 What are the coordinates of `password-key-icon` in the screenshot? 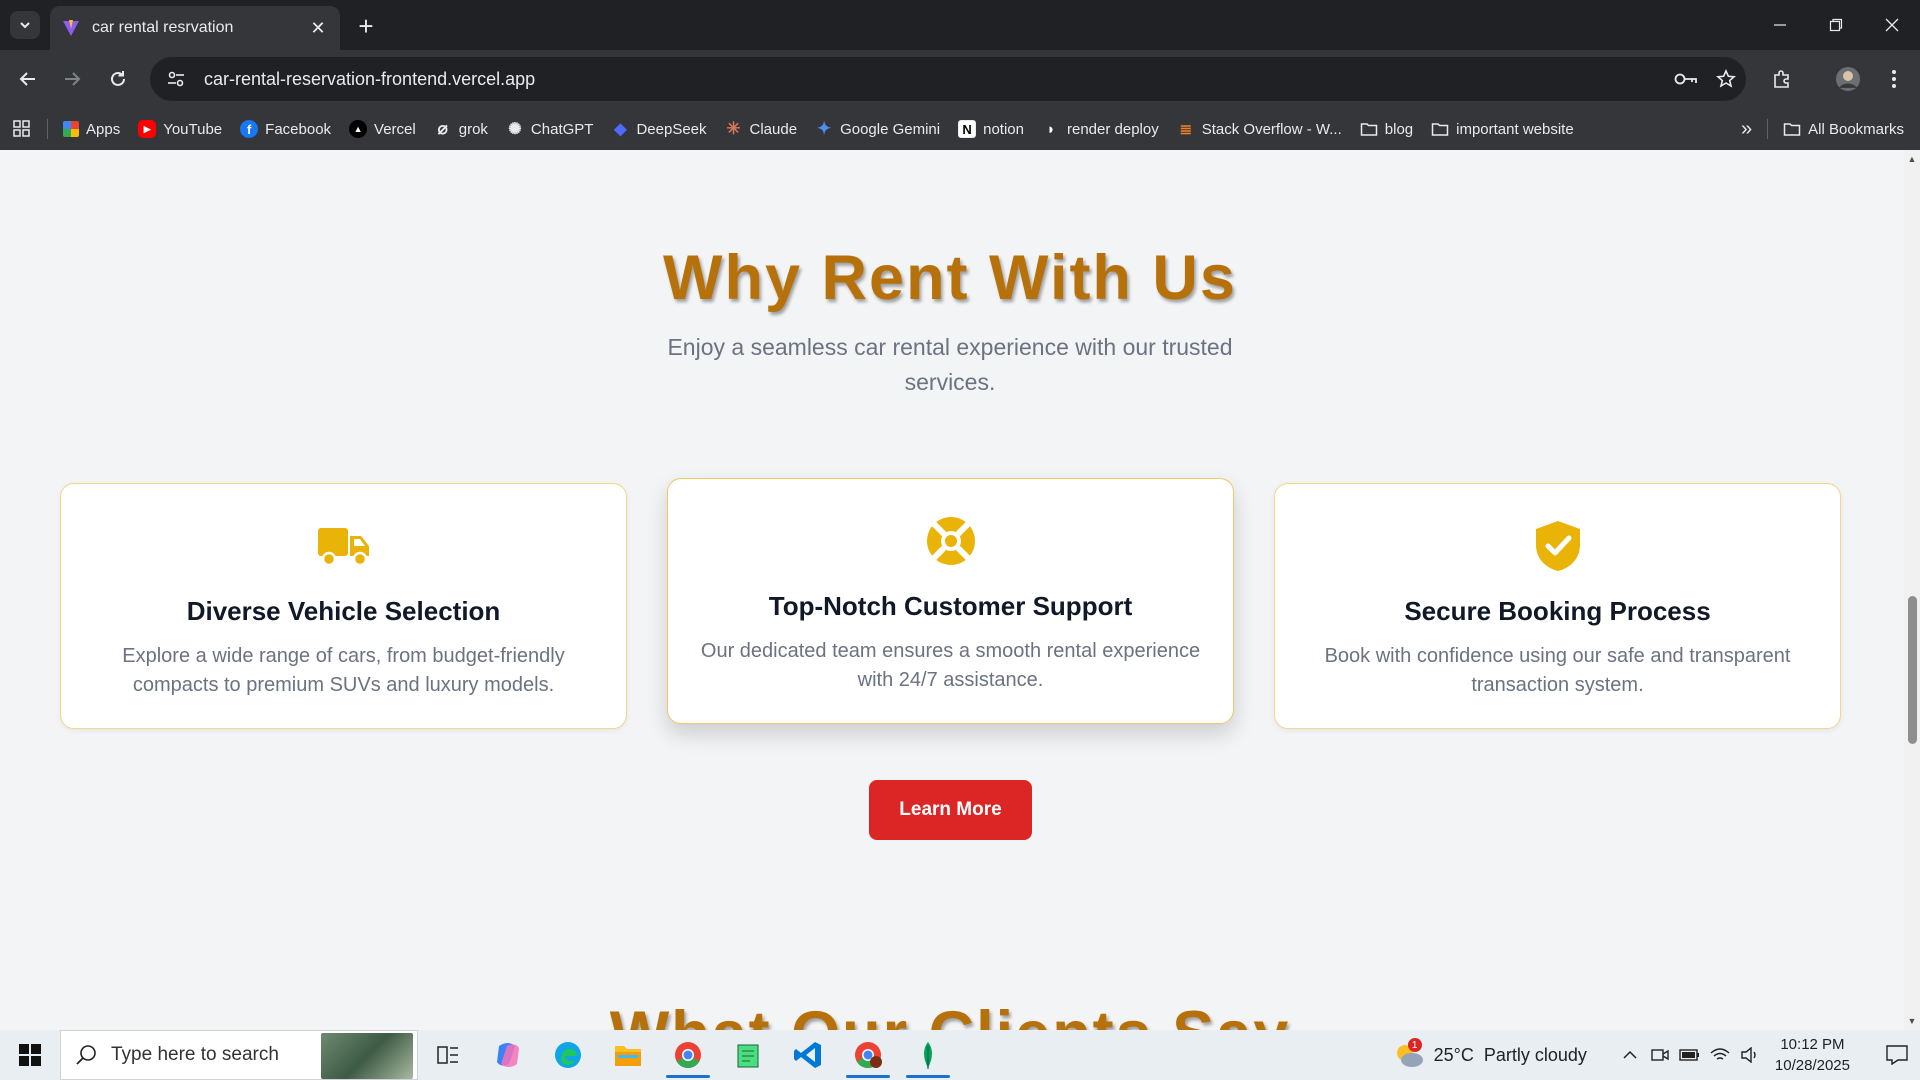 It's located at (1686, 79).